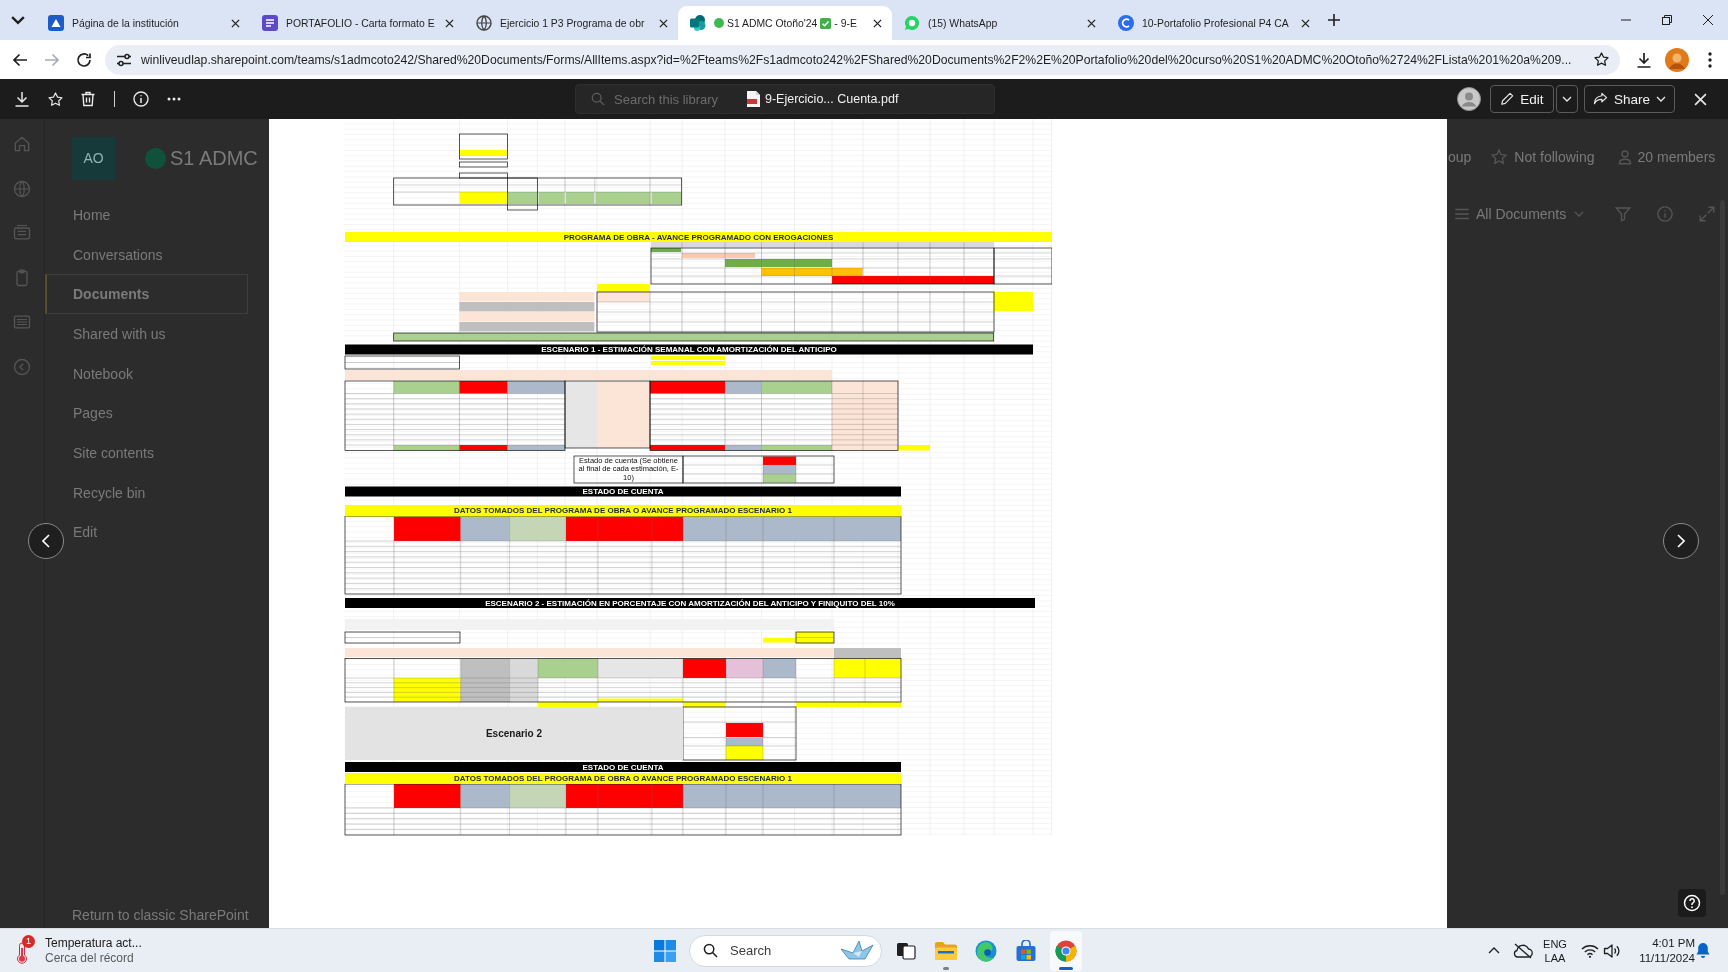 The height and width of the screenshot is (972, 1728). Describe the element at coordinates (1623, 214) in the screenshot. I see `filter-icon` at that location.